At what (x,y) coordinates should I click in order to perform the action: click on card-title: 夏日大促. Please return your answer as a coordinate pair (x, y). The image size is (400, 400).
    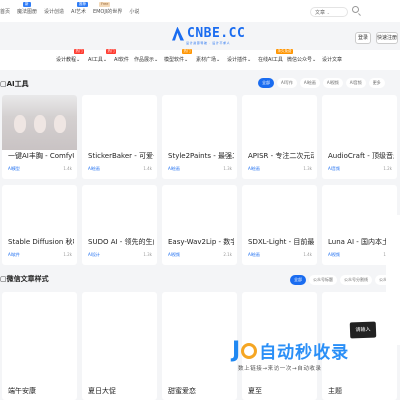
    Looking at the image, I should click on (102, 391).